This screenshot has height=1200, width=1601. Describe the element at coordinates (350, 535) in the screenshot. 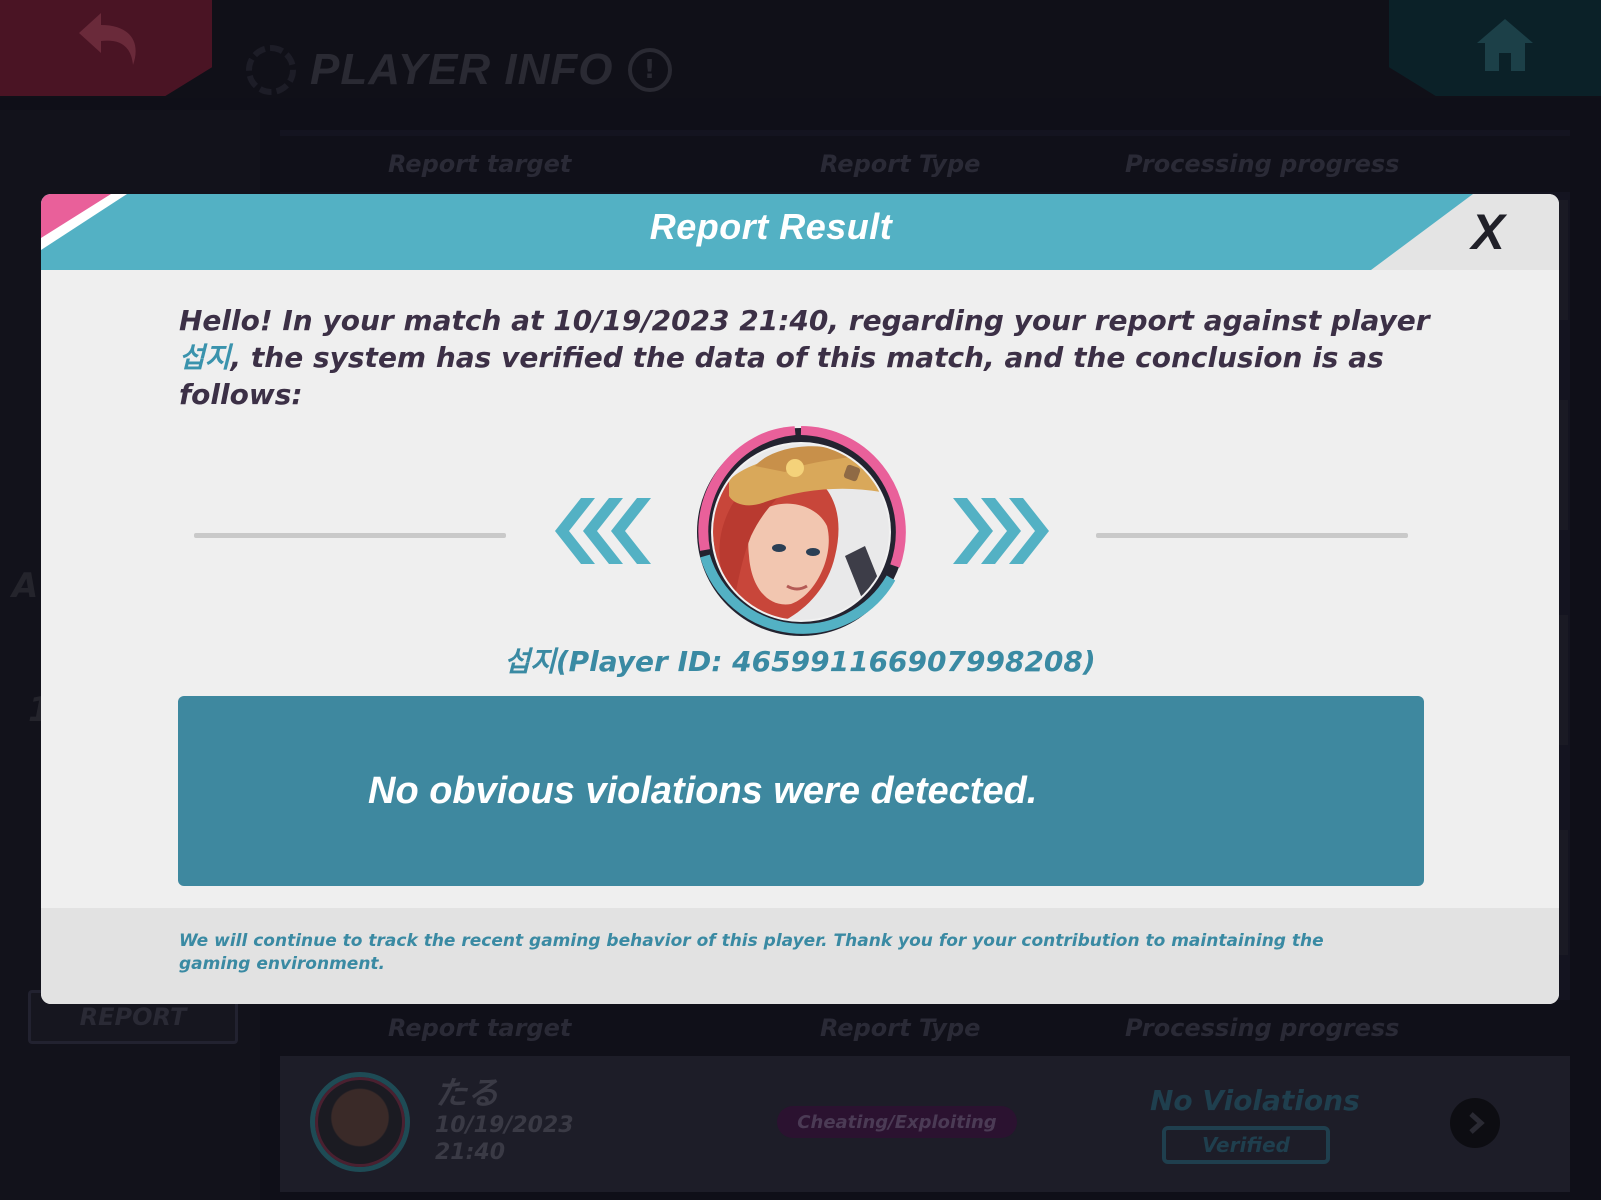

I see `divider-left` at that location.